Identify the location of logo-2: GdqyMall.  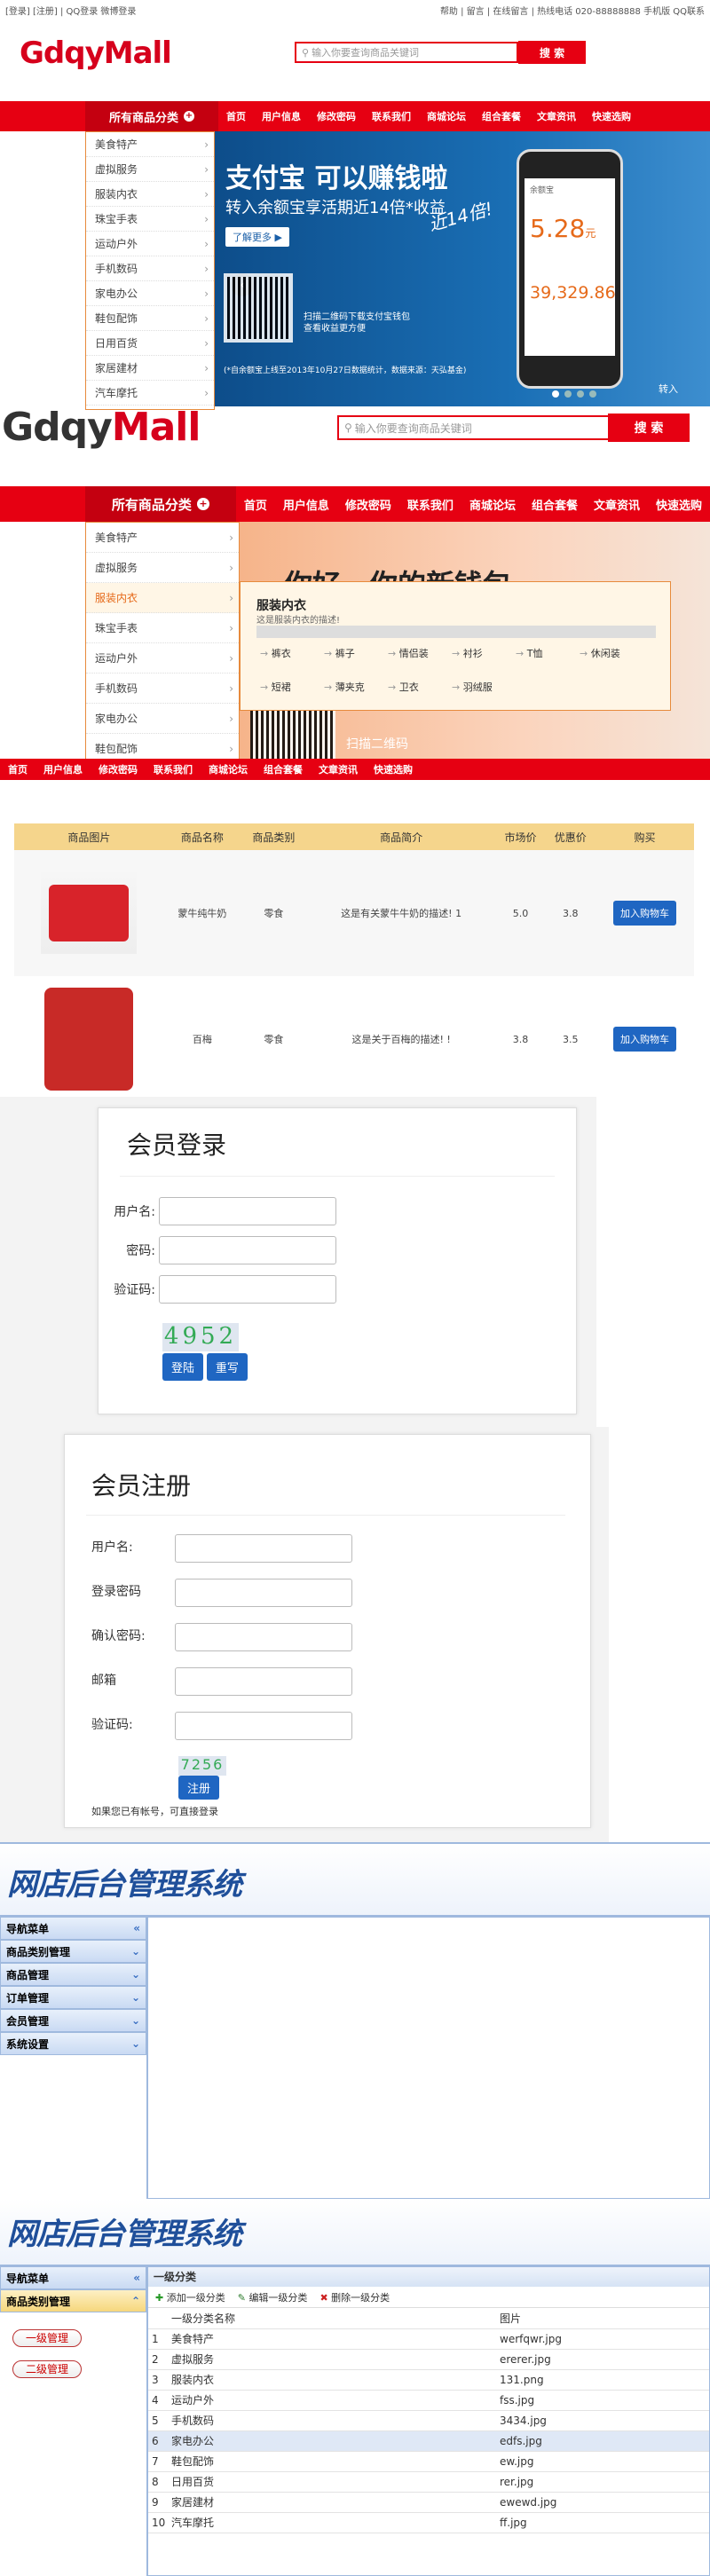
(101, 427).